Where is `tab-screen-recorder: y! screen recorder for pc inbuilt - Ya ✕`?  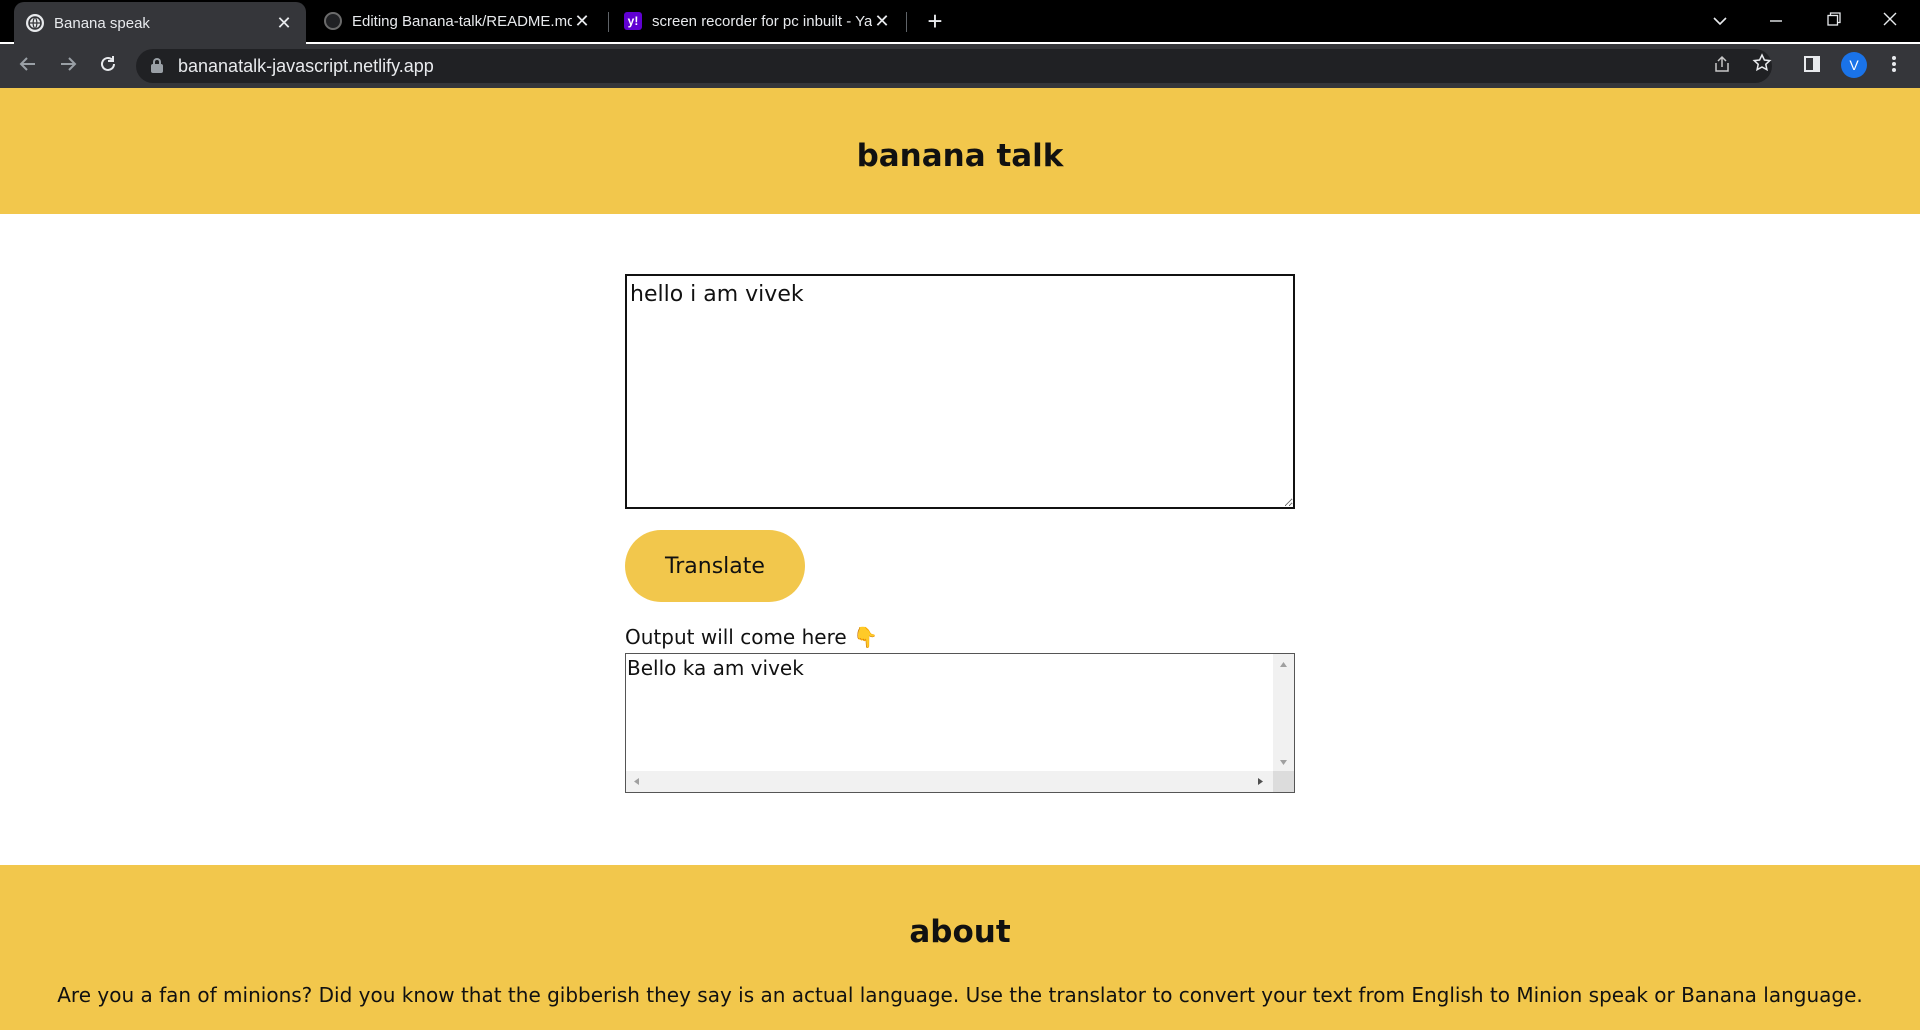 tab-screen-recorder: y! screen recorder for pc inbuilt - Ya ✕ is located at coordinates (758, 21).